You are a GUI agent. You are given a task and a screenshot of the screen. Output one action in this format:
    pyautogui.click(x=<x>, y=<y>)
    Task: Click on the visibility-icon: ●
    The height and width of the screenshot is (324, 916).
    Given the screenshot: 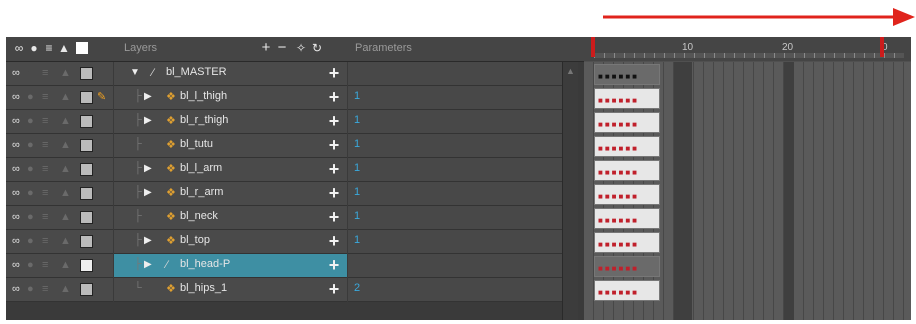 What is the action you would take?
    pyautogui.click(x=34, y=48)
    